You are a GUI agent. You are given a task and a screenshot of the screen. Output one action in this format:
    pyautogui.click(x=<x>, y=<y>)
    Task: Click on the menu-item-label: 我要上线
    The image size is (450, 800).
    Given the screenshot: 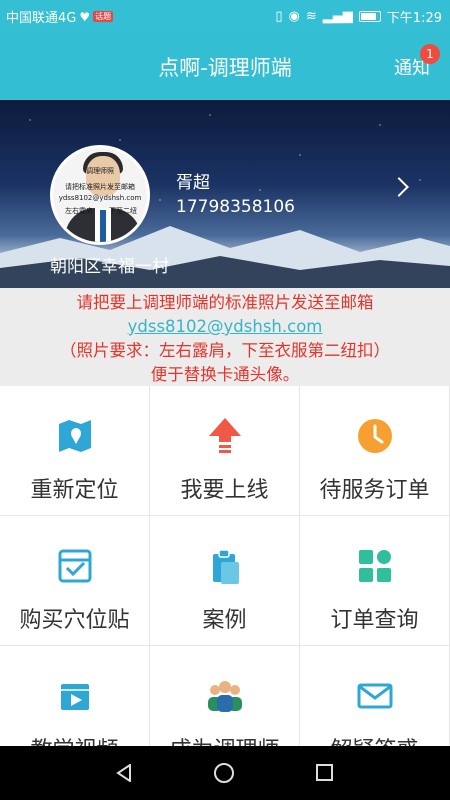 What is the action you would take?
    pyautogui.click(x=224, y=490)
    